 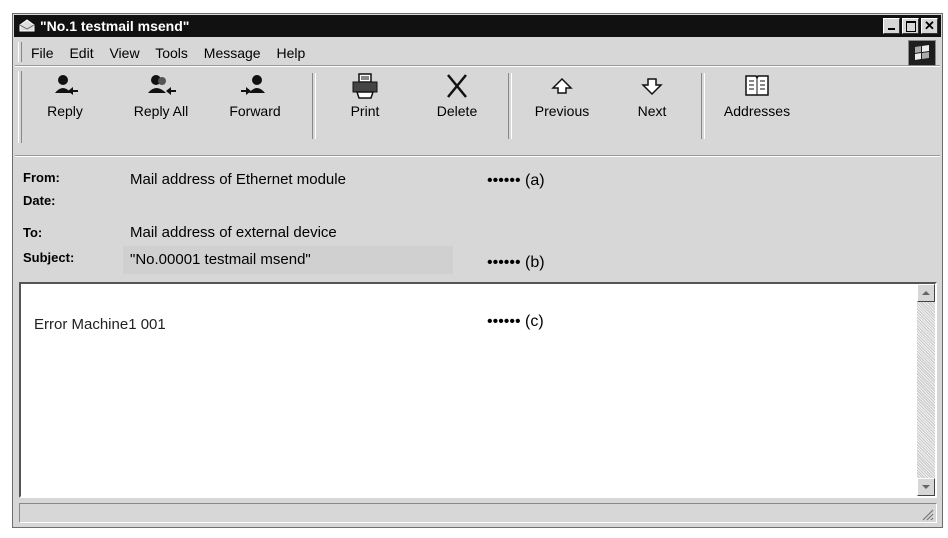 I want to click on addresses-icon, so click(x=757, y=85).